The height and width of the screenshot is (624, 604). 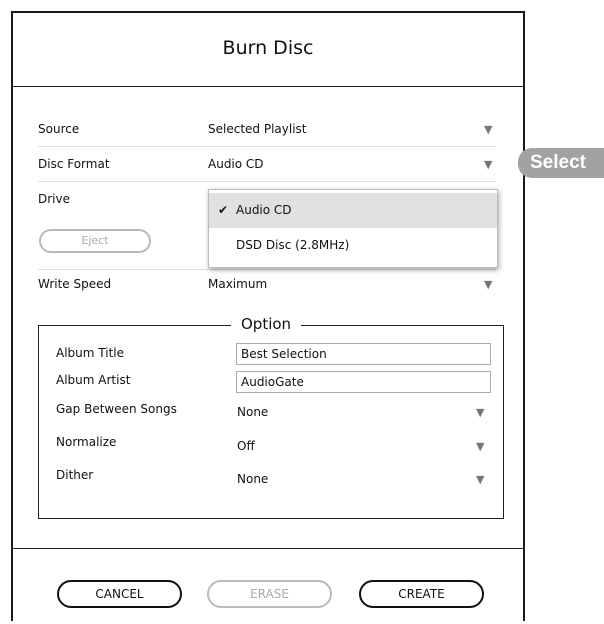 What do you see at coordinates (257, 129) in the screenshot?
I see `source-select: Selected Playlist` at bounding box center [257, 129].